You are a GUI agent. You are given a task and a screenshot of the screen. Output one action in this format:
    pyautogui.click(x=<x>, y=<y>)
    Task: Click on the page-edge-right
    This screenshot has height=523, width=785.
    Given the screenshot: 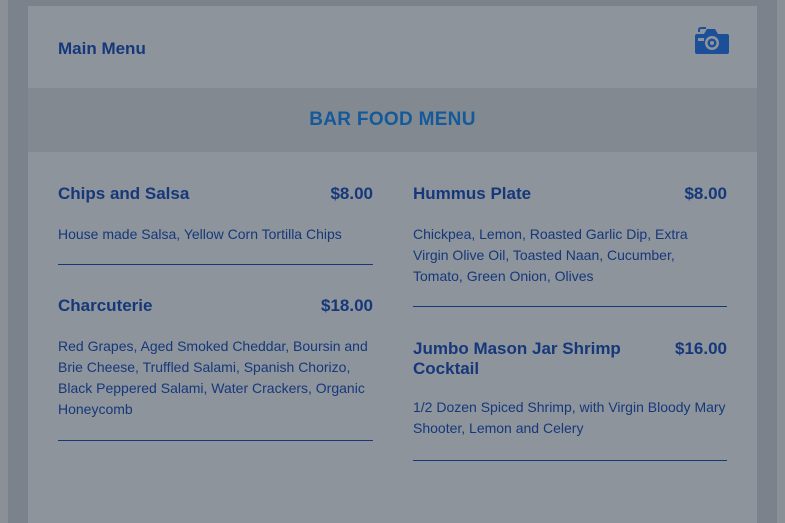 What is the action you would take?
    pyautogui.click(x=781, y=261)
    